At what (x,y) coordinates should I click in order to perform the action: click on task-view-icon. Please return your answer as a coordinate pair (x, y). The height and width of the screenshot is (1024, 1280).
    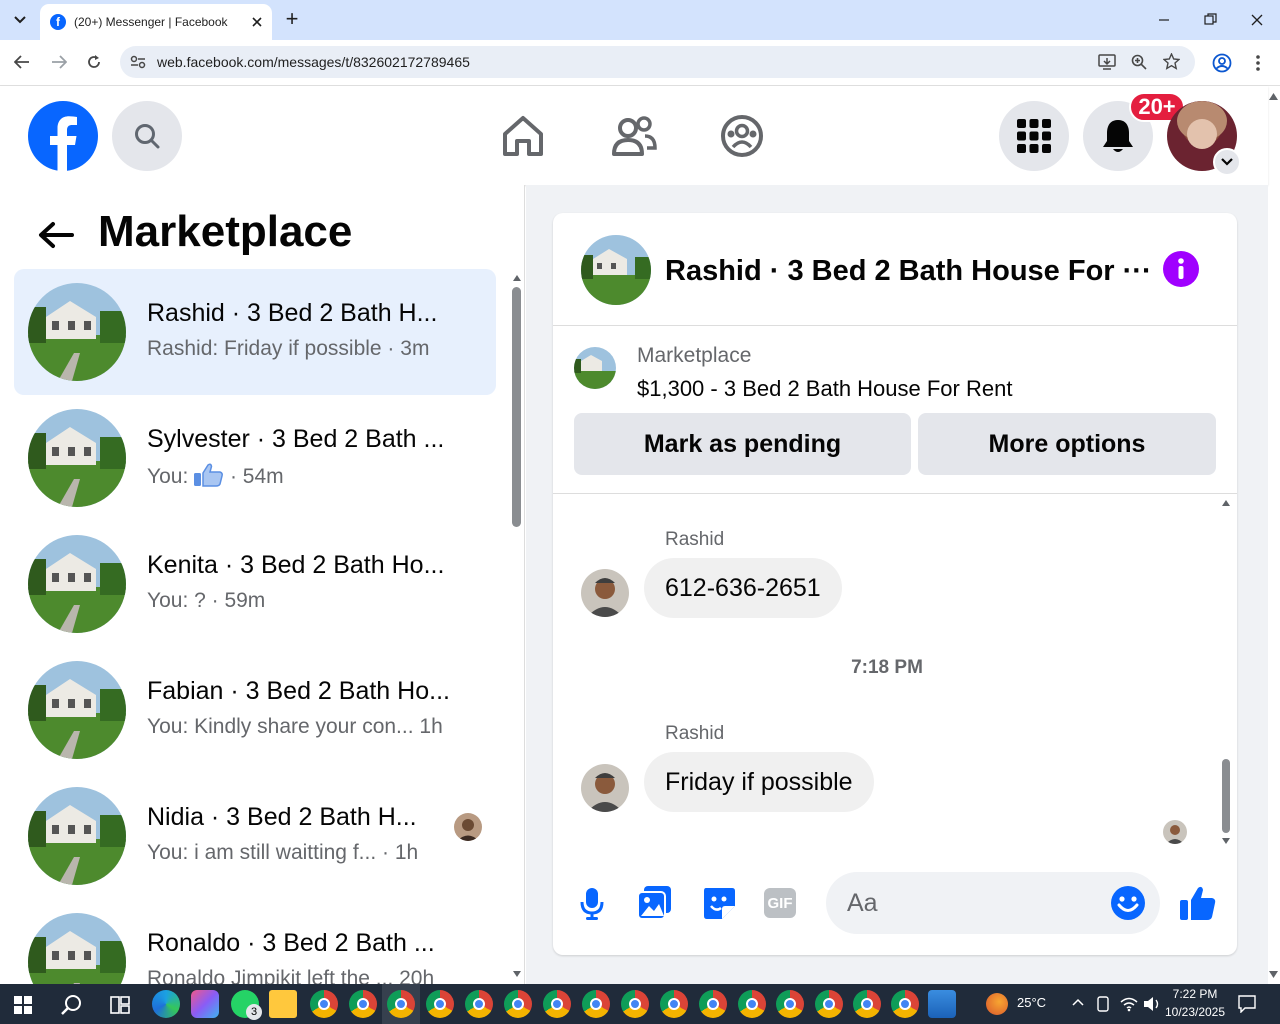
    Looking at the image, I should click on (120, 1005).